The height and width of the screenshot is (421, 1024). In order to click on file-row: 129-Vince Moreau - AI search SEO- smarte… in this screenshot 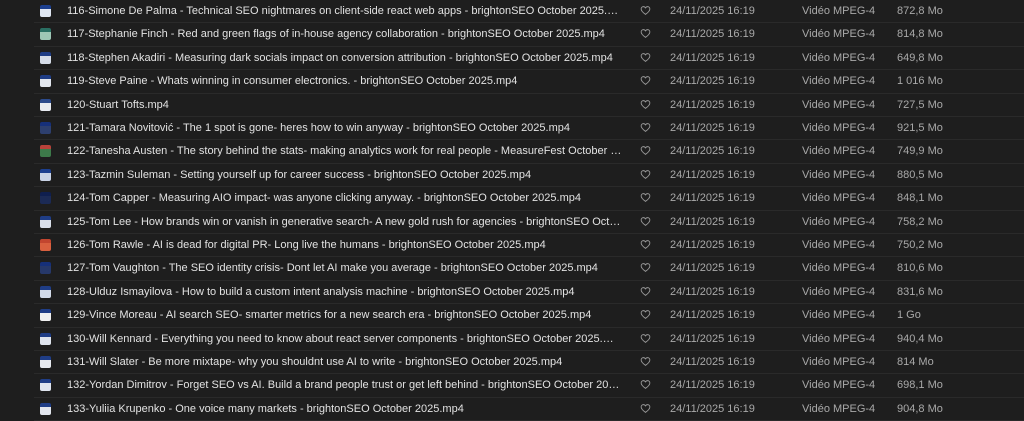, I will do `click(512, 316)`.